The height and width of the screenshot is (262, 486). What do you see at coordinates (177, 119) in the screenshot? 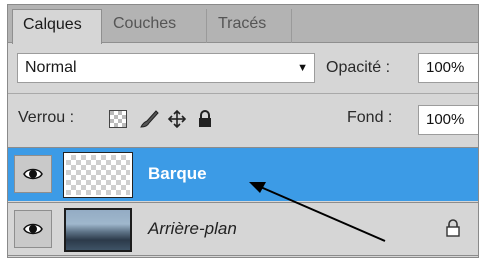
I see `lock-position-icon` at bounding box center [177, 119].